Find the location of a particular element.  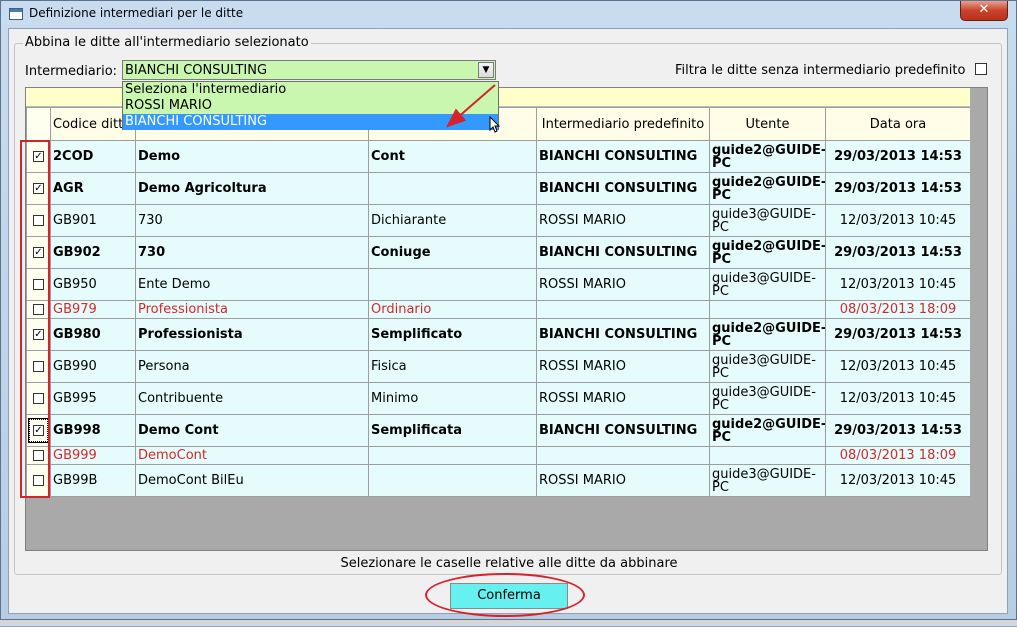

cell-tipo: Fisica is located at coordinates (452, 366).